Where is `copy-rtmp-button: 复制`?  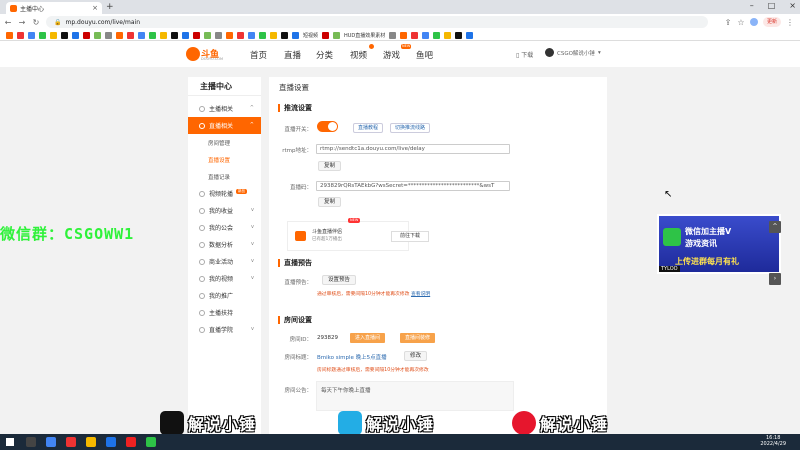 copy-rtmp-button: 复制 is located at coordinates (330, 166).